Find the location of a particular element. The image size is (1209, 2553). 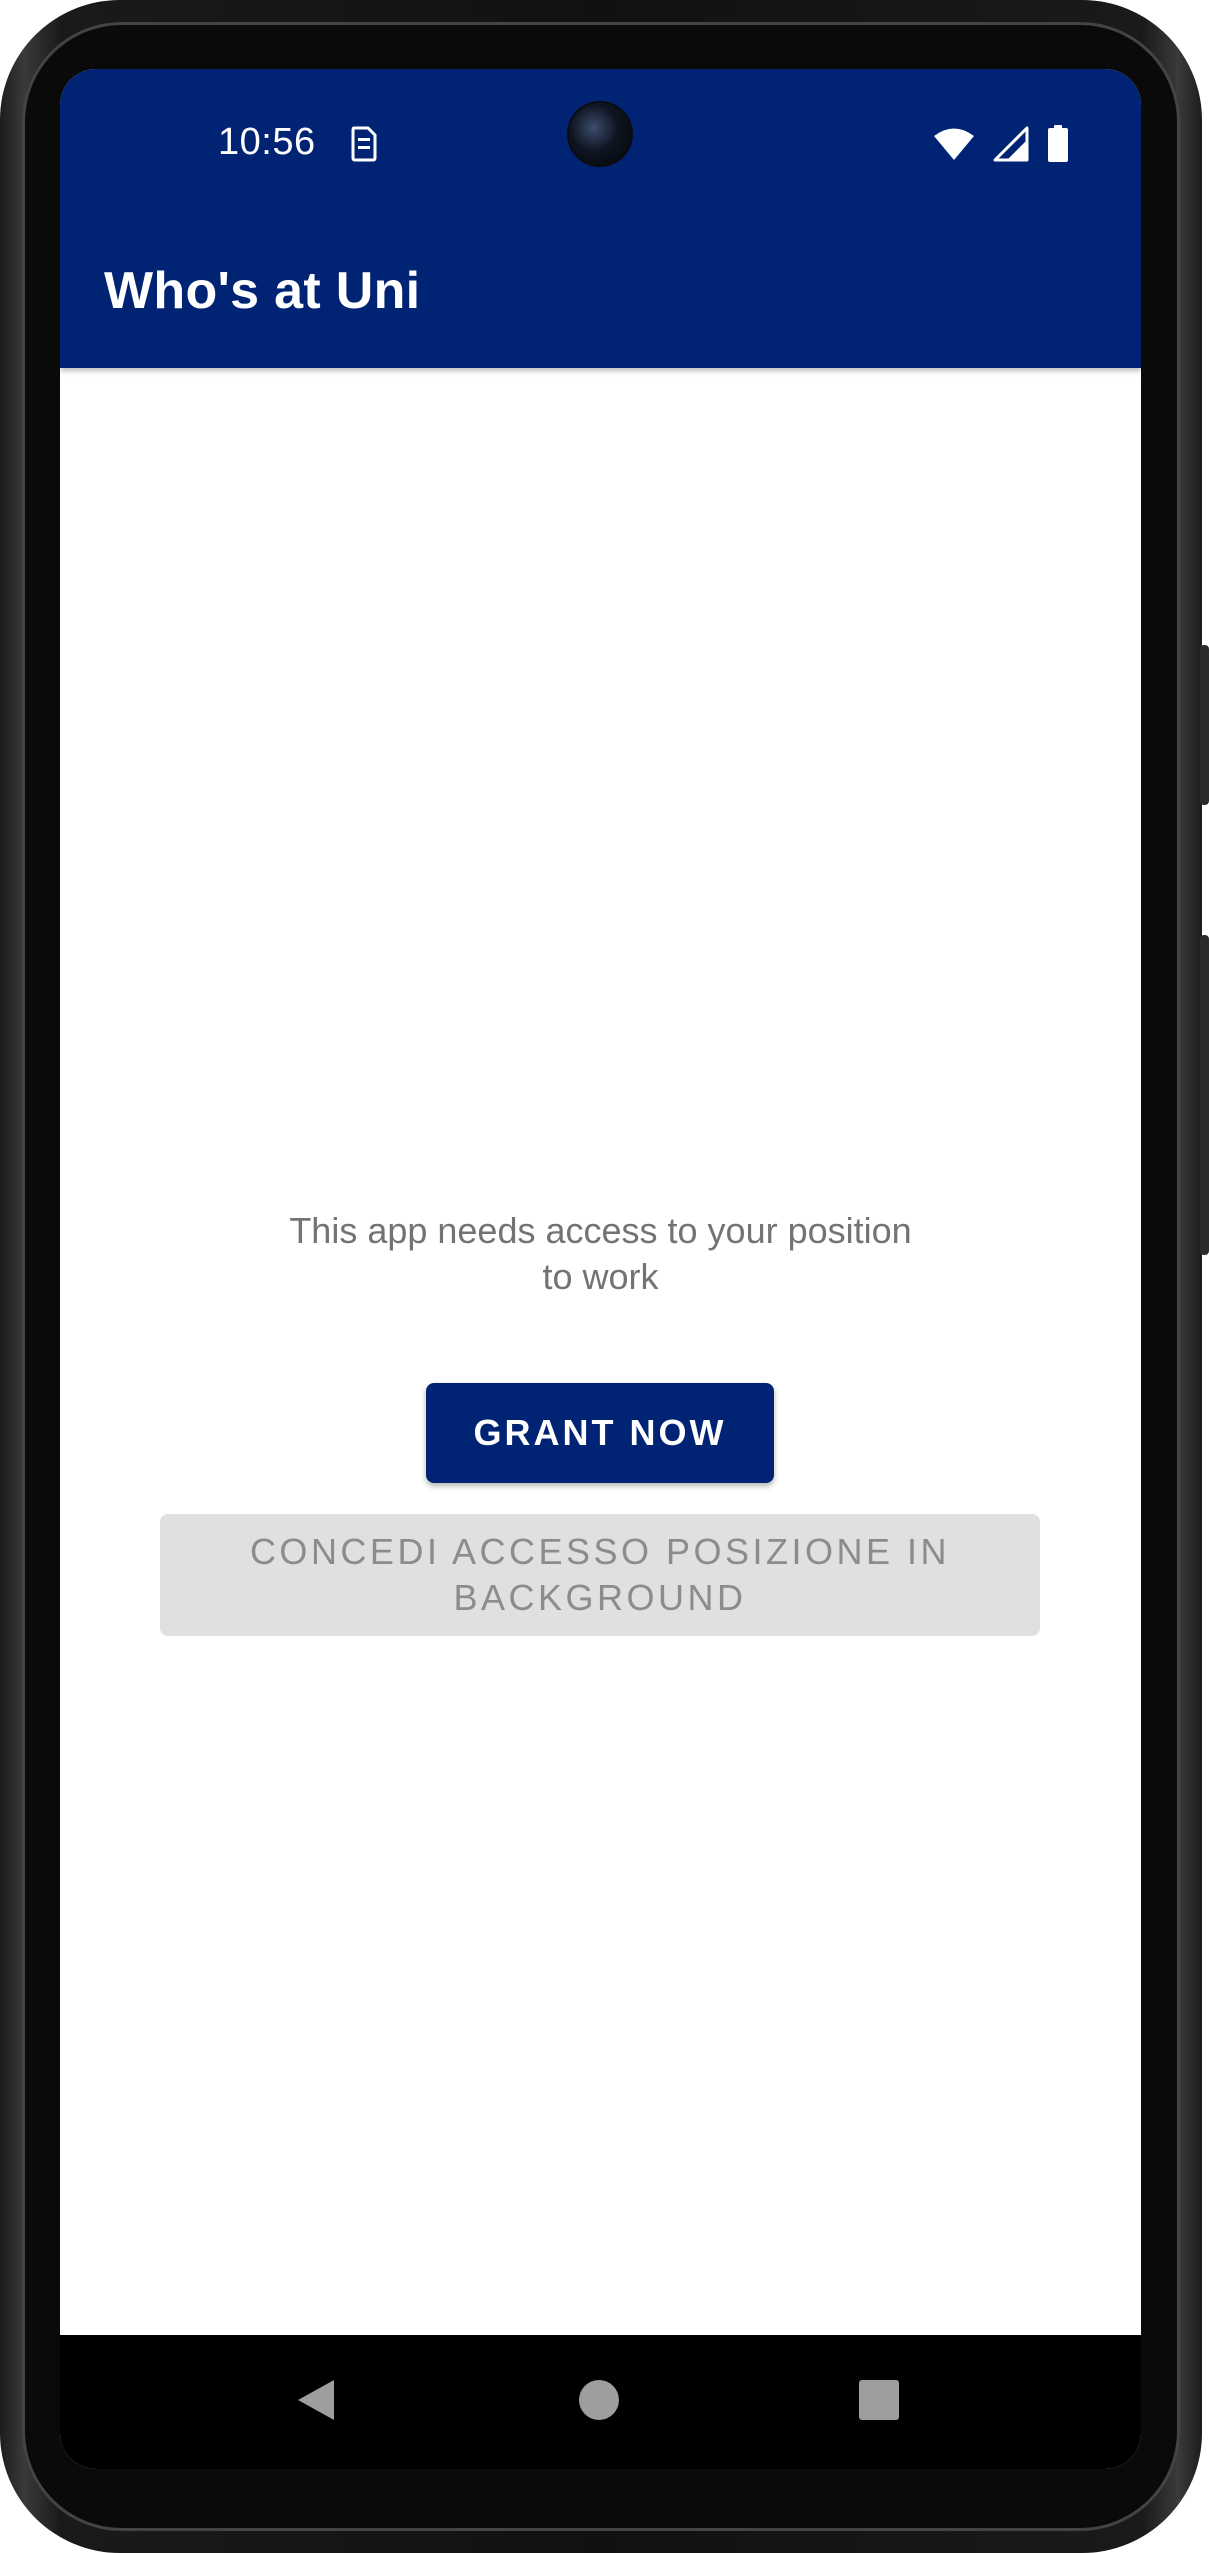

status-time: 10:56 is located at coordinates (267, 142).